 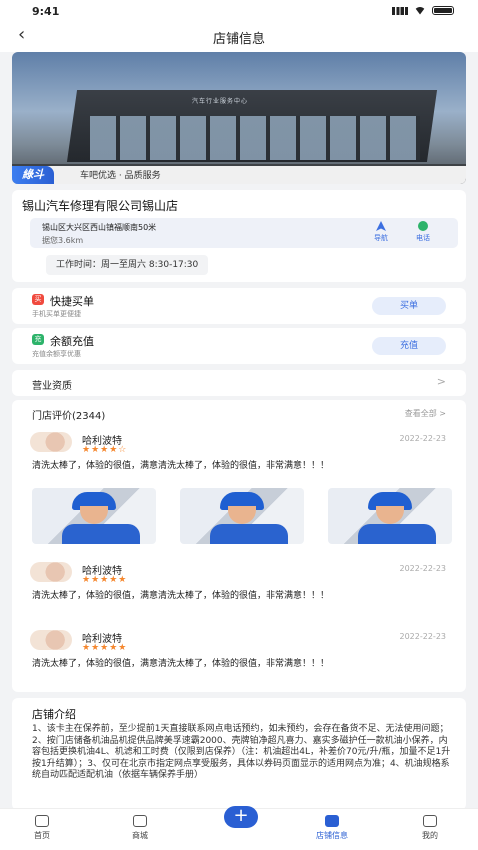 What do you see at coordinates (140, 828) in the screenshot?
I see `tab-mall: 商城` at bounding box center [140, 828].